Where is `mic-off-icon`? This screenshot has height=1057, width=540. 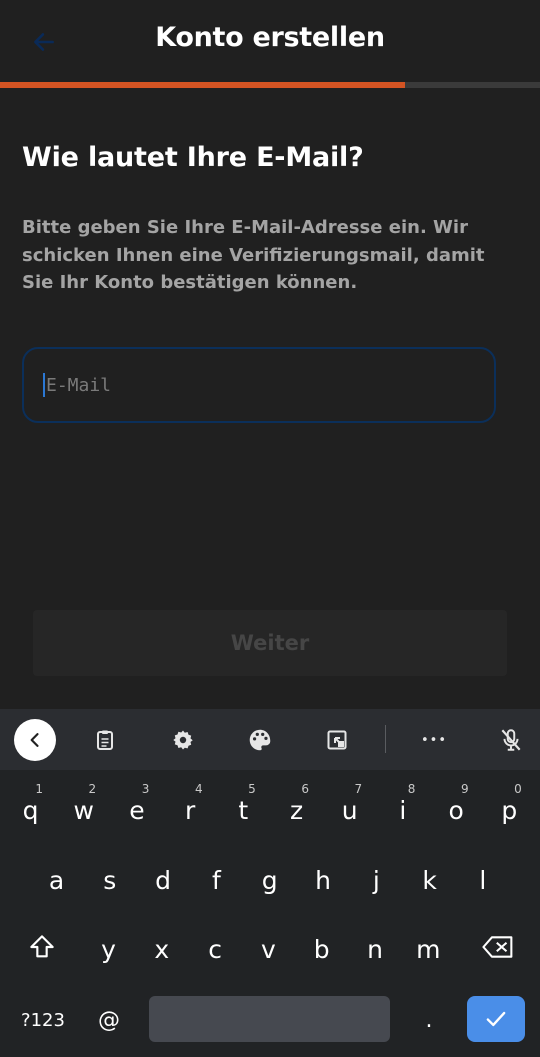 mic-off-icon is located at coordinates (511, 740).